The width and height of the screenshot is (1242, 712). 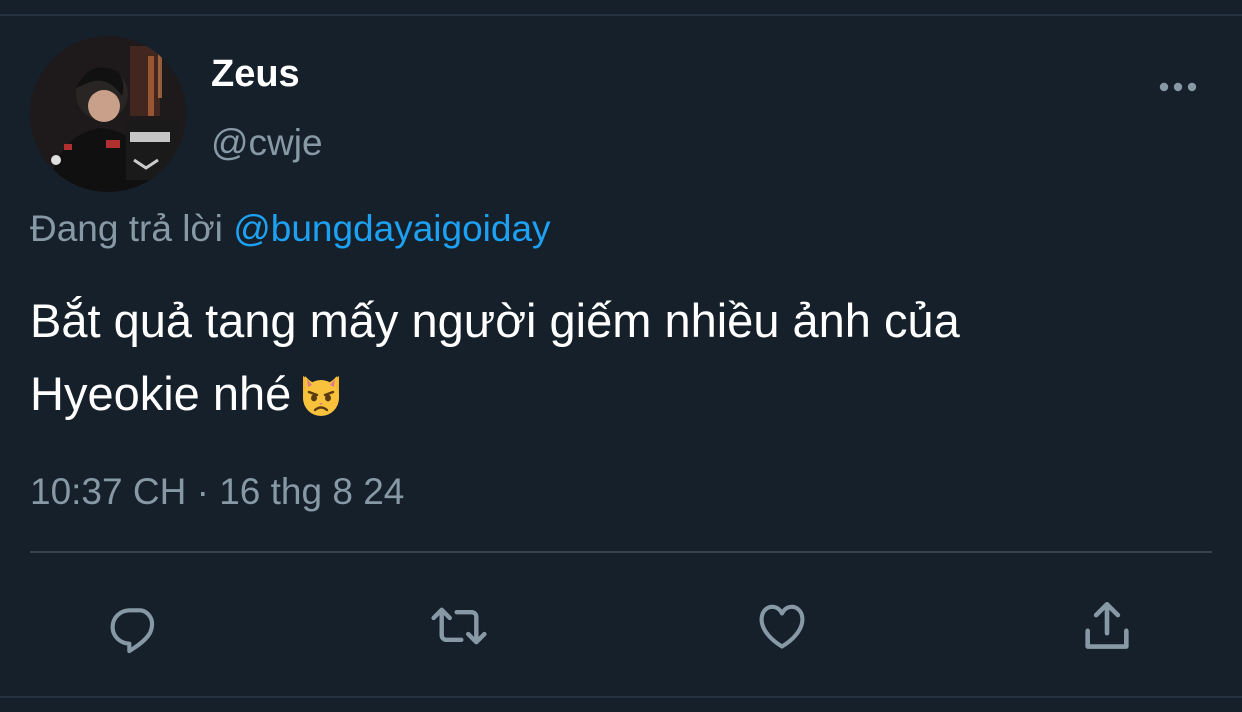 I want to click on tweet-text-line: Hyeokie nhé, so click(x=625, y=397).